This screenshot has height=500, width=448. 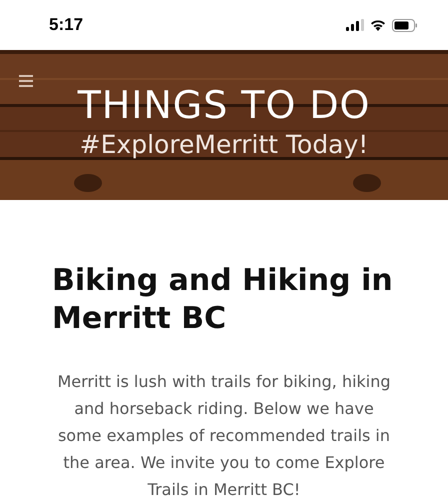 What do you see at coordinates (224, 105) in the screenshot?
I see `banner-title: THINGS TO DO` at bounding box center [224, 105].